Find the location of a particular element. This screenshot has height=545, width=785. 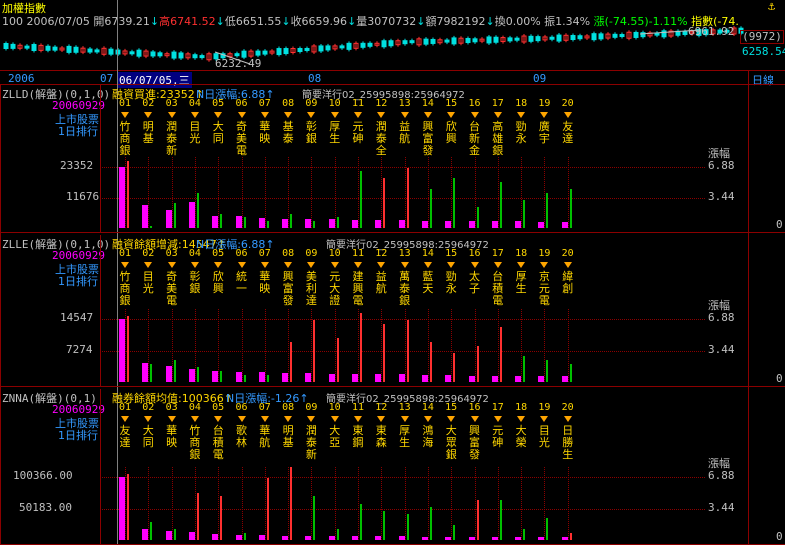

rank-number: 06 is located at coordinates (241, 253).